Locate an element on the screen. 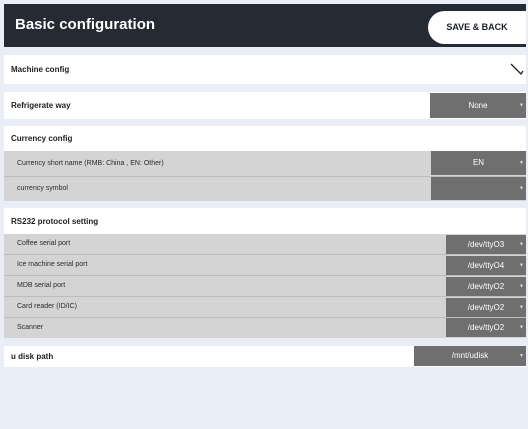 Image resolution: width=528 pixels, height=429 pixels. port-row-scanner: Scanner /dev/ttyO2 ▼ is located at coordinates (265, 328).